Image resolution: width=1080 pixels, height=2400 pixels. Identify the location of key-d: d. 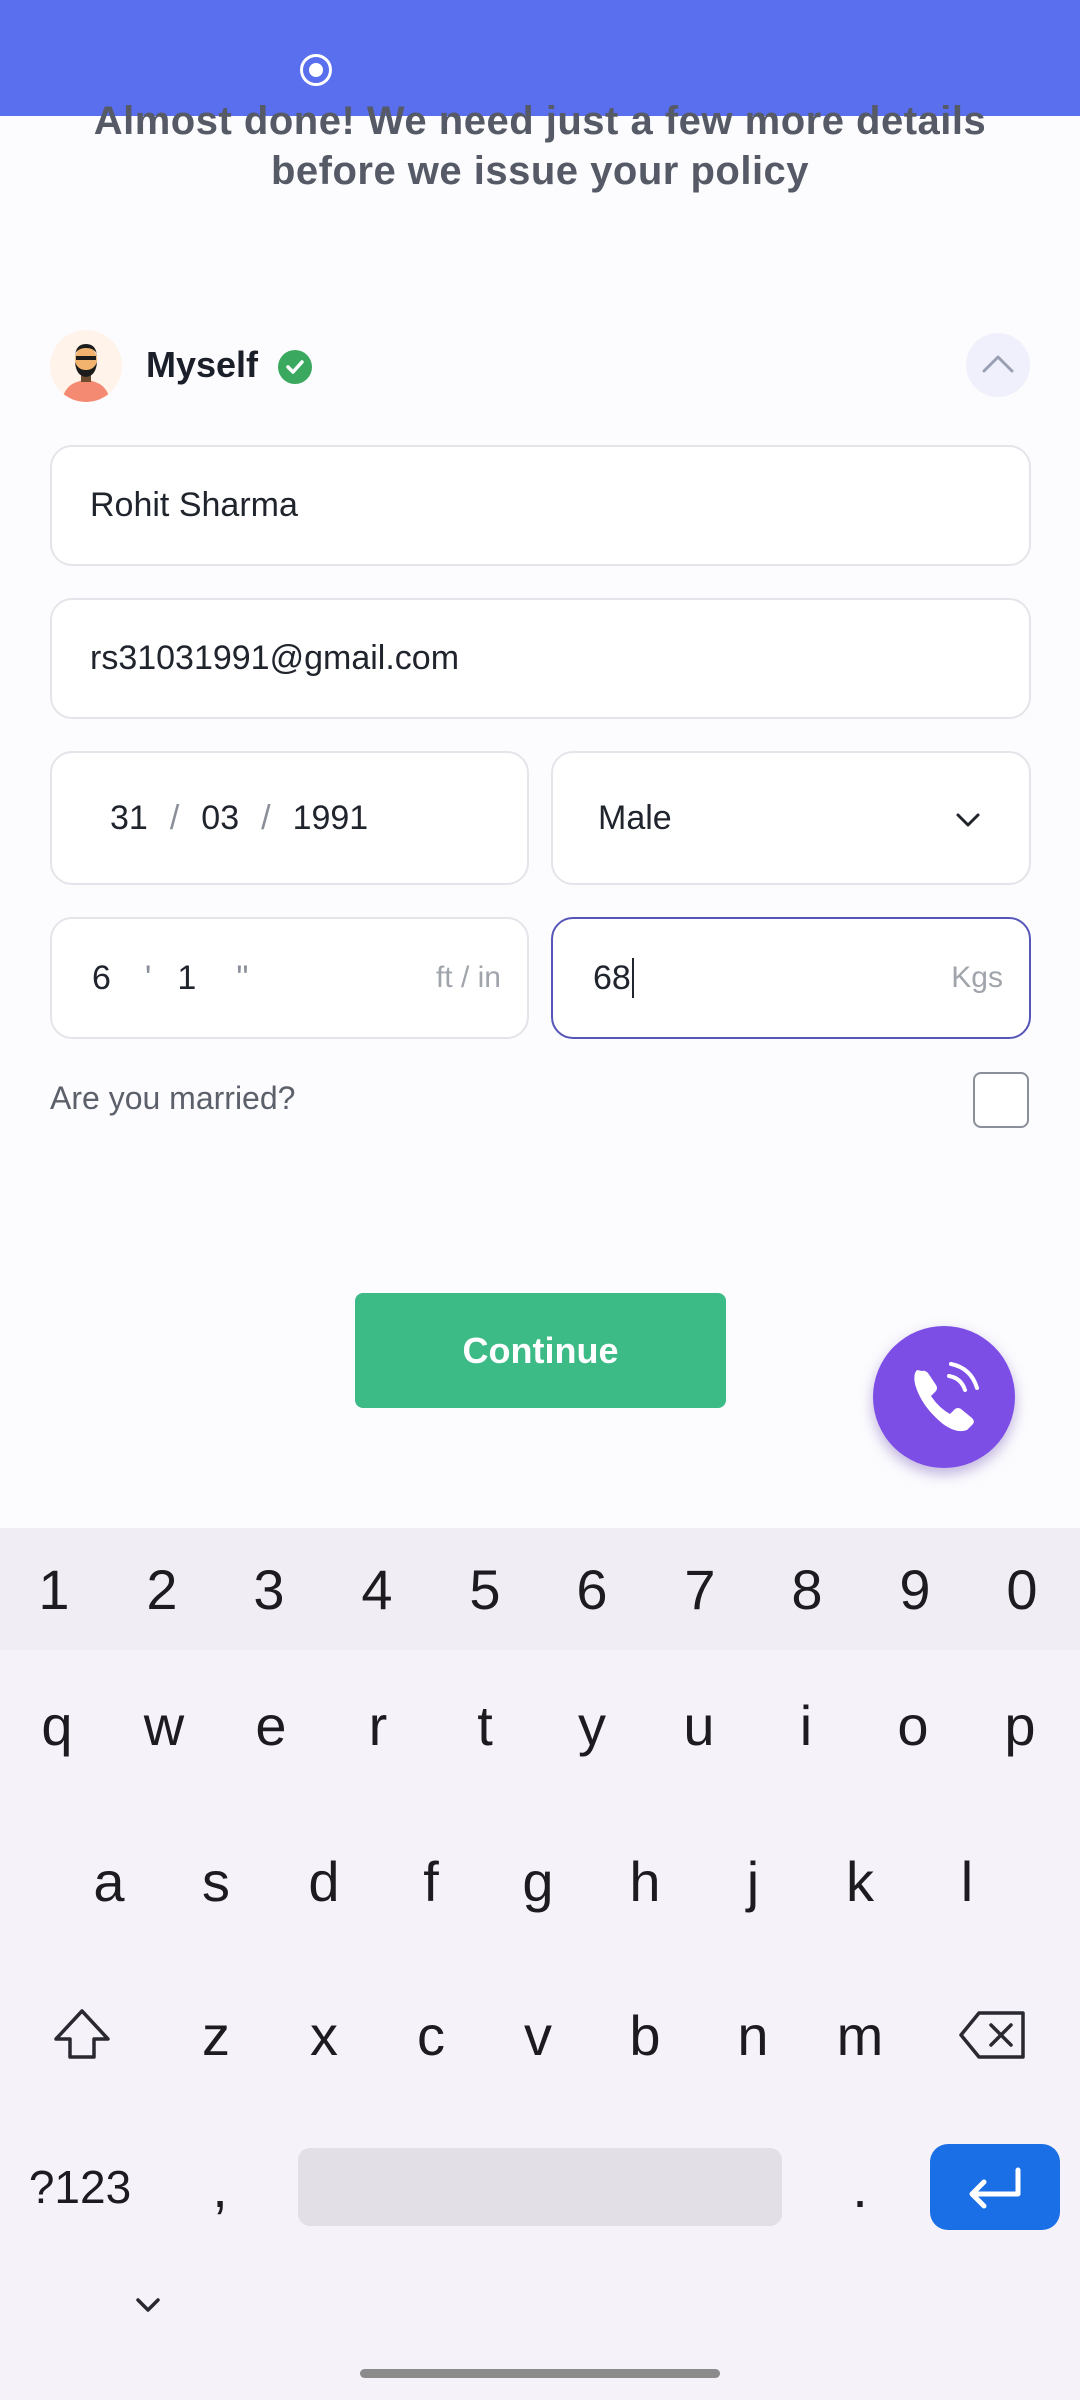
(324, 1881).